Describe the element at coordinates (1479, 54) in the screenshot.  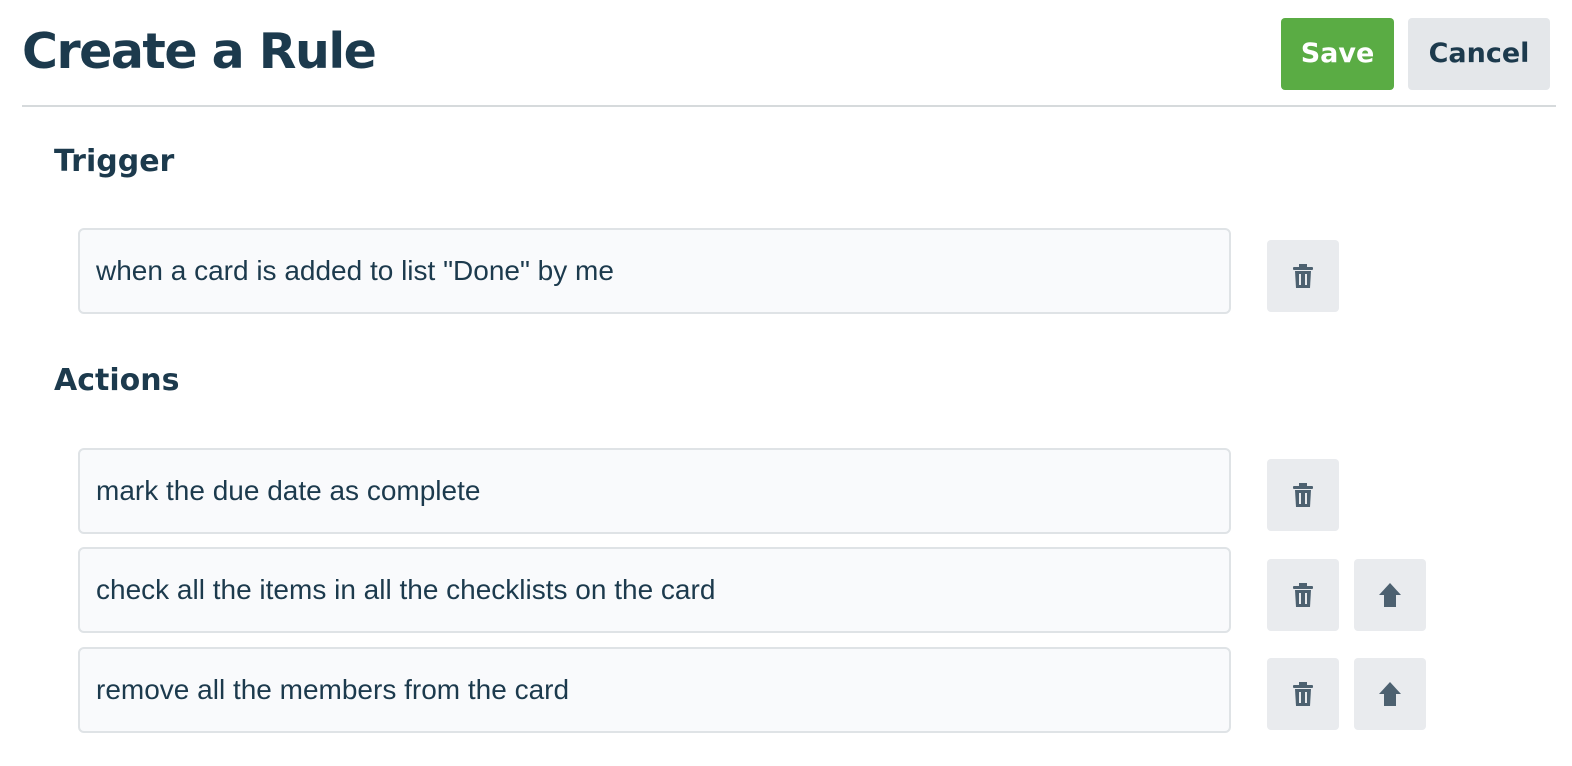
I see `cancel-button: Cancel` at that location.